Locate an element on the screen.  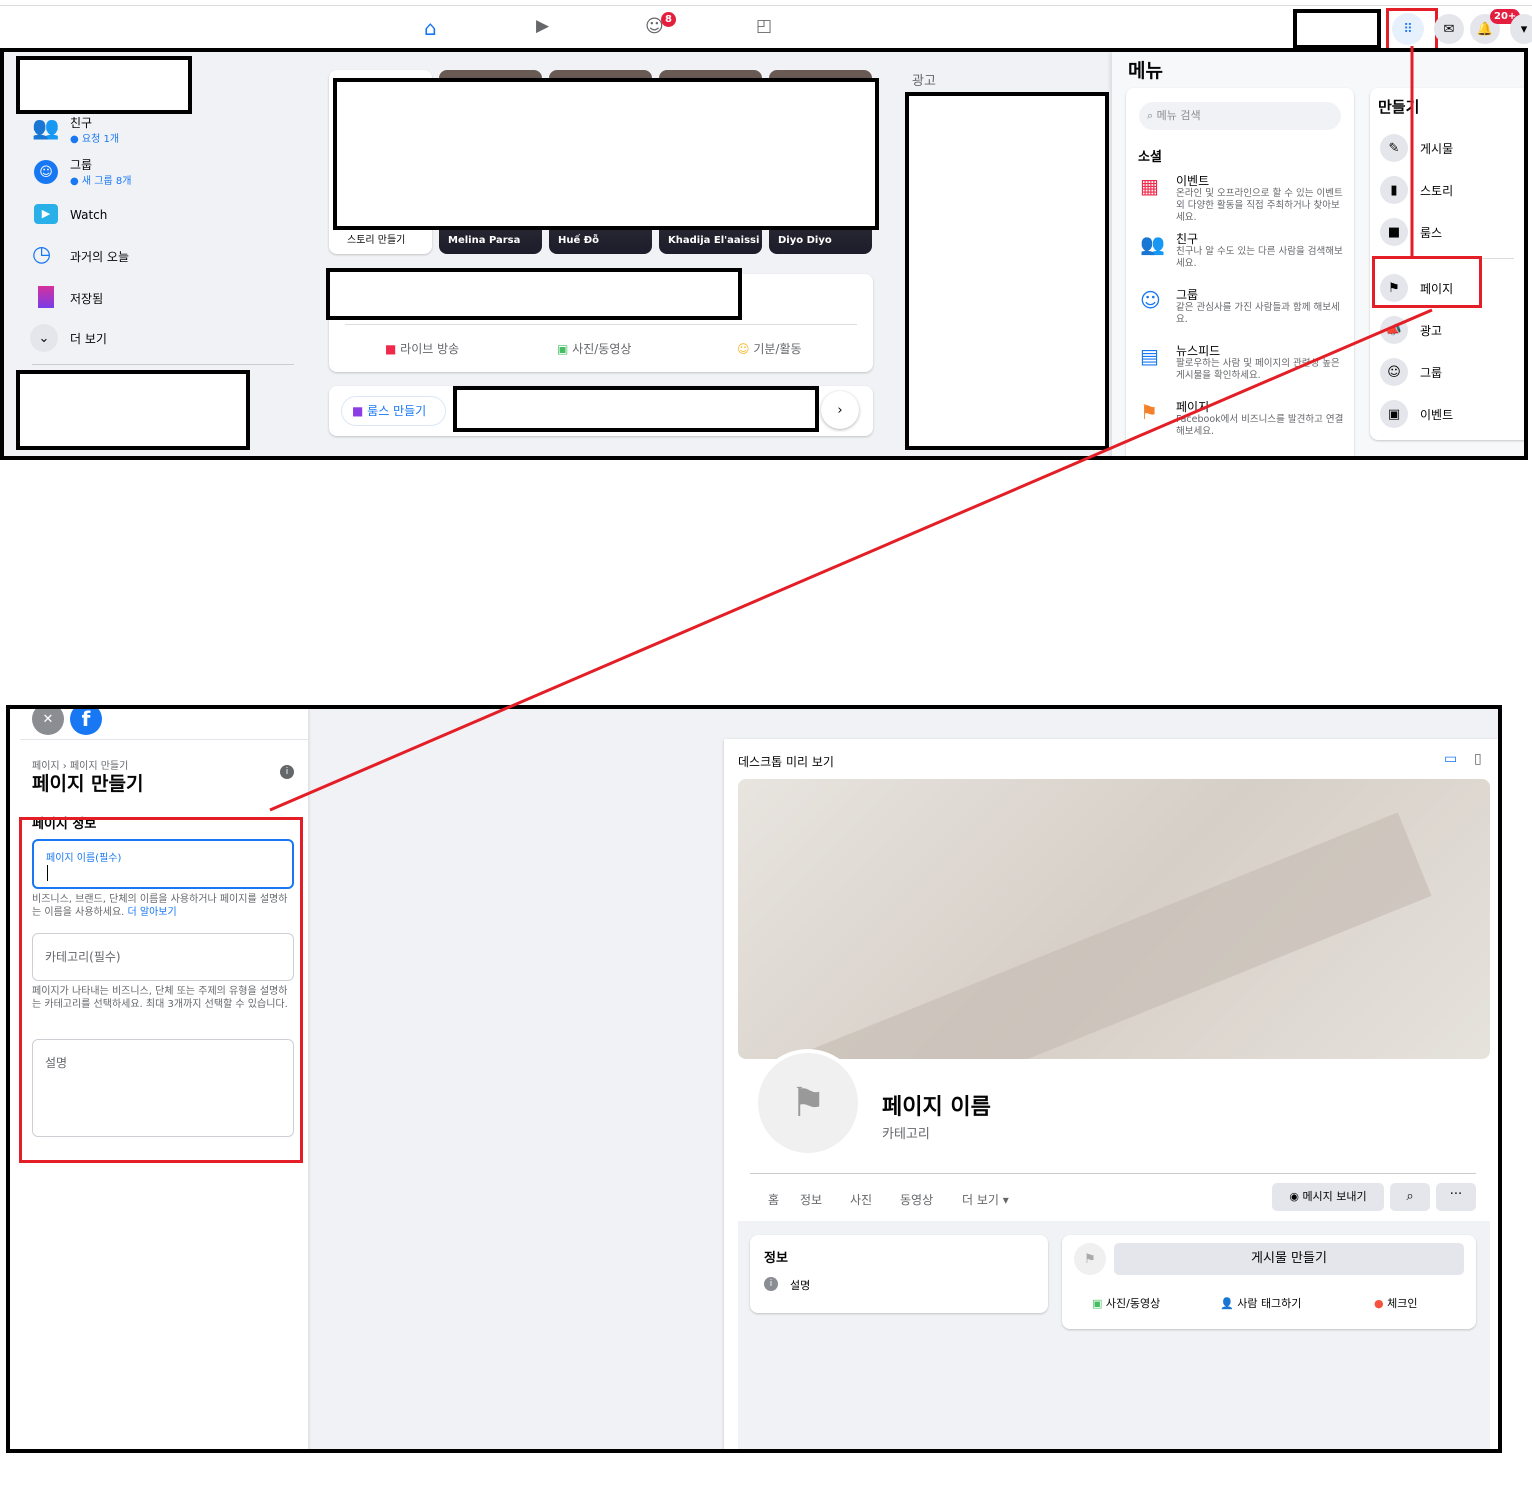
groups-badge: 8 is located at coordinates (668, 19).